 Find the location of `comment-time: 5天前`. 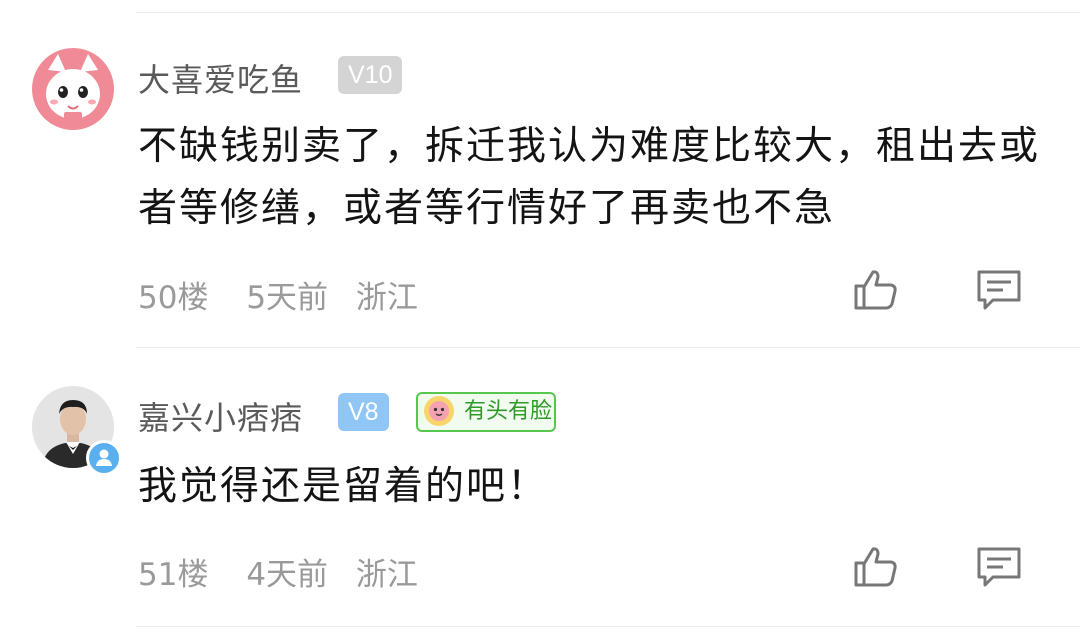

comment-time: 5天前 is located at coordinates (287, 298).